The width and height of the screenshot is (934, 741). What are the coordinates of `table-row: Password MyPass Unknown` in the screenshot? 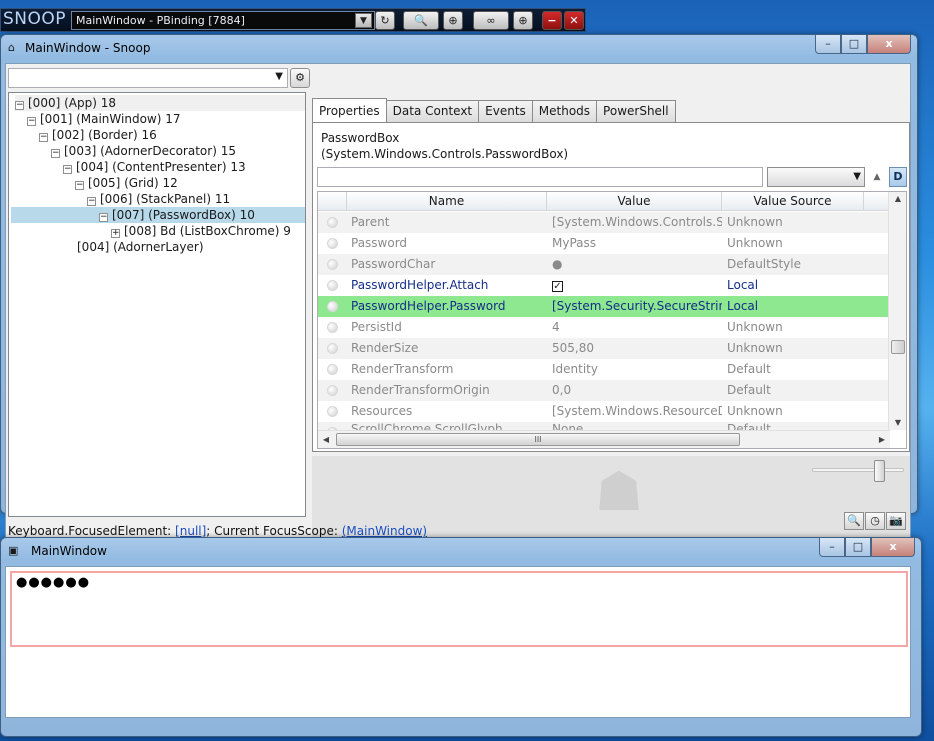 It's located at (603, 243).